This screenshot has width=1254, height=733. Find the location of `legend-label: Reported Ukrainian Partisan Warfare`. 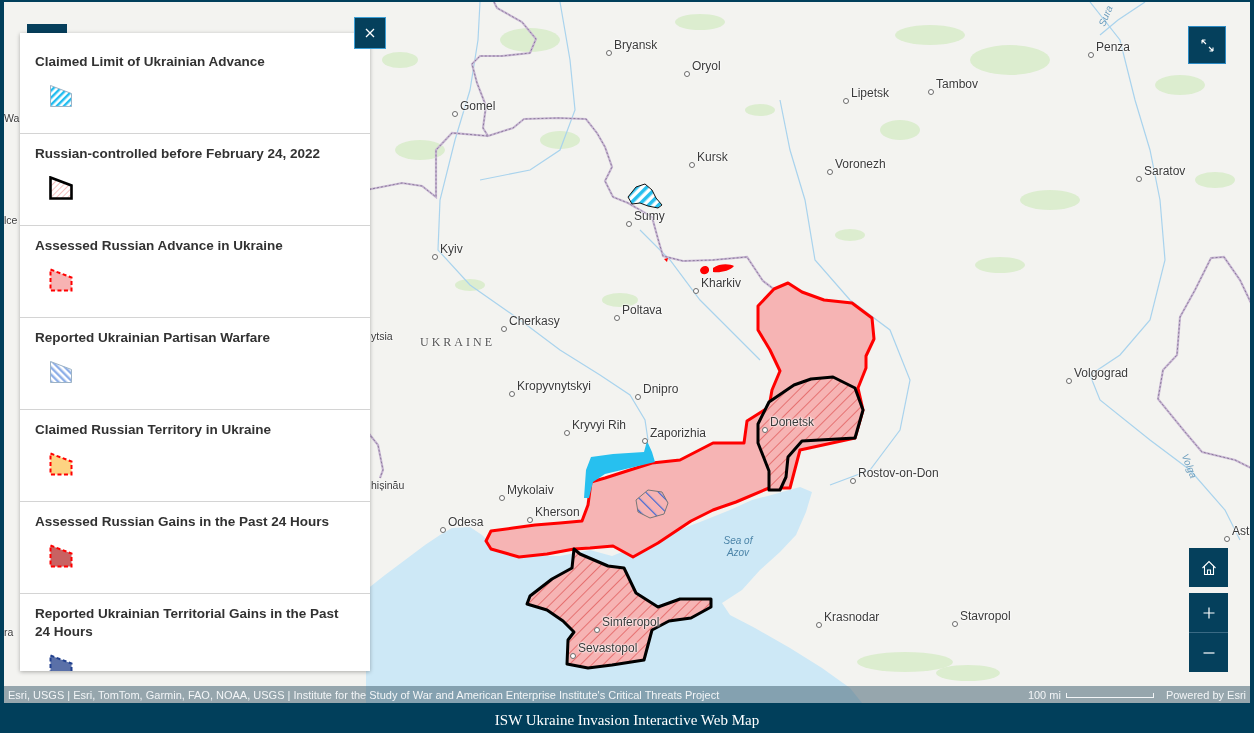

legend-label: Reported Ukrainian Partisan Warfare is located at coordinates (153, 338).